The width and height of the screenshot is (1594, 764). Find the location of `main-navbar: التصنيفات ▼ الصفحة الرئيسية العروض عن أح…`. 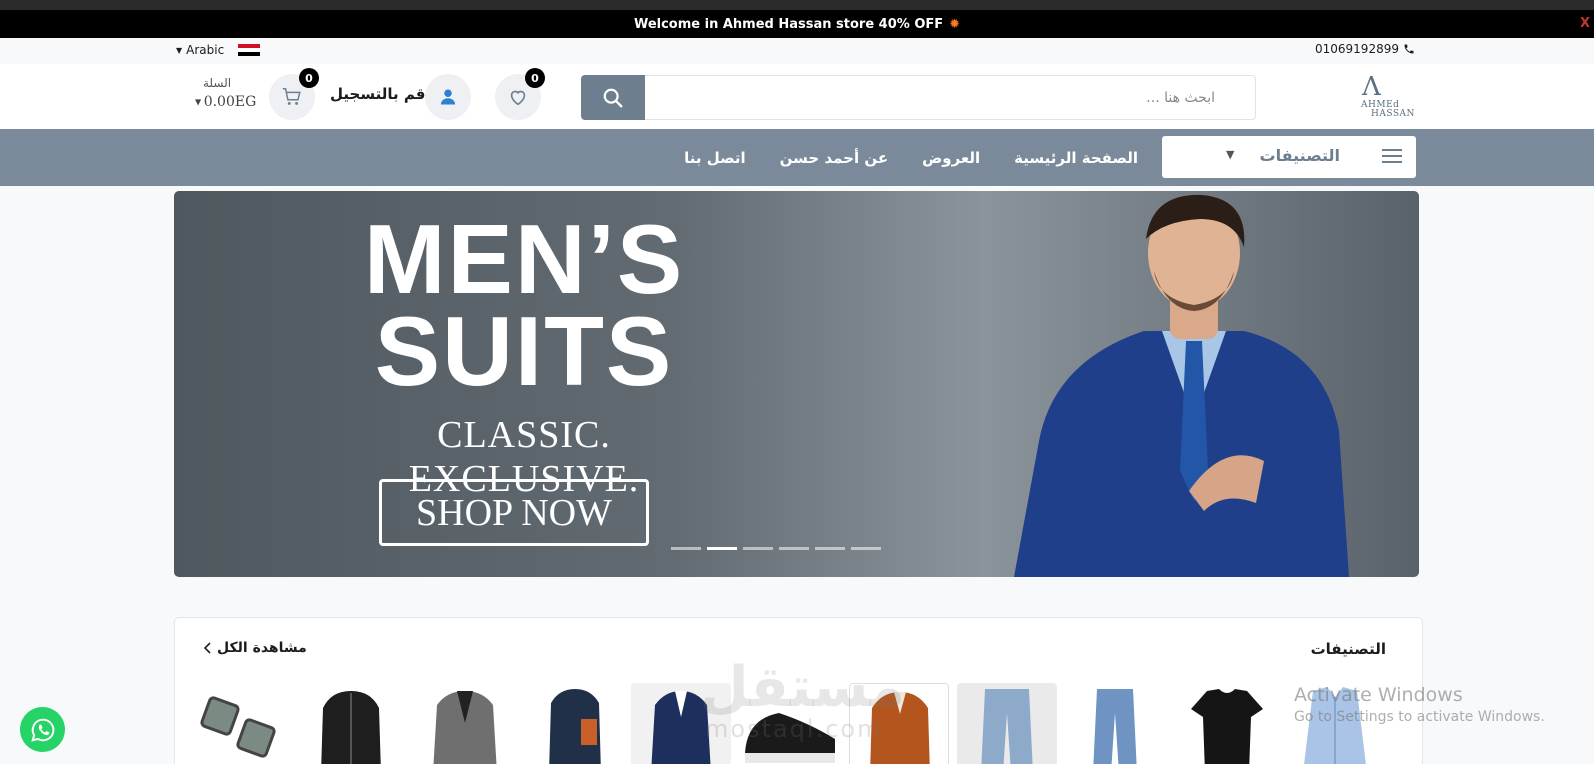

main-navbar: التصنيفات ▼ الصفحة الرئيسية العروض عن أح… is located at coordinates (797, 157).